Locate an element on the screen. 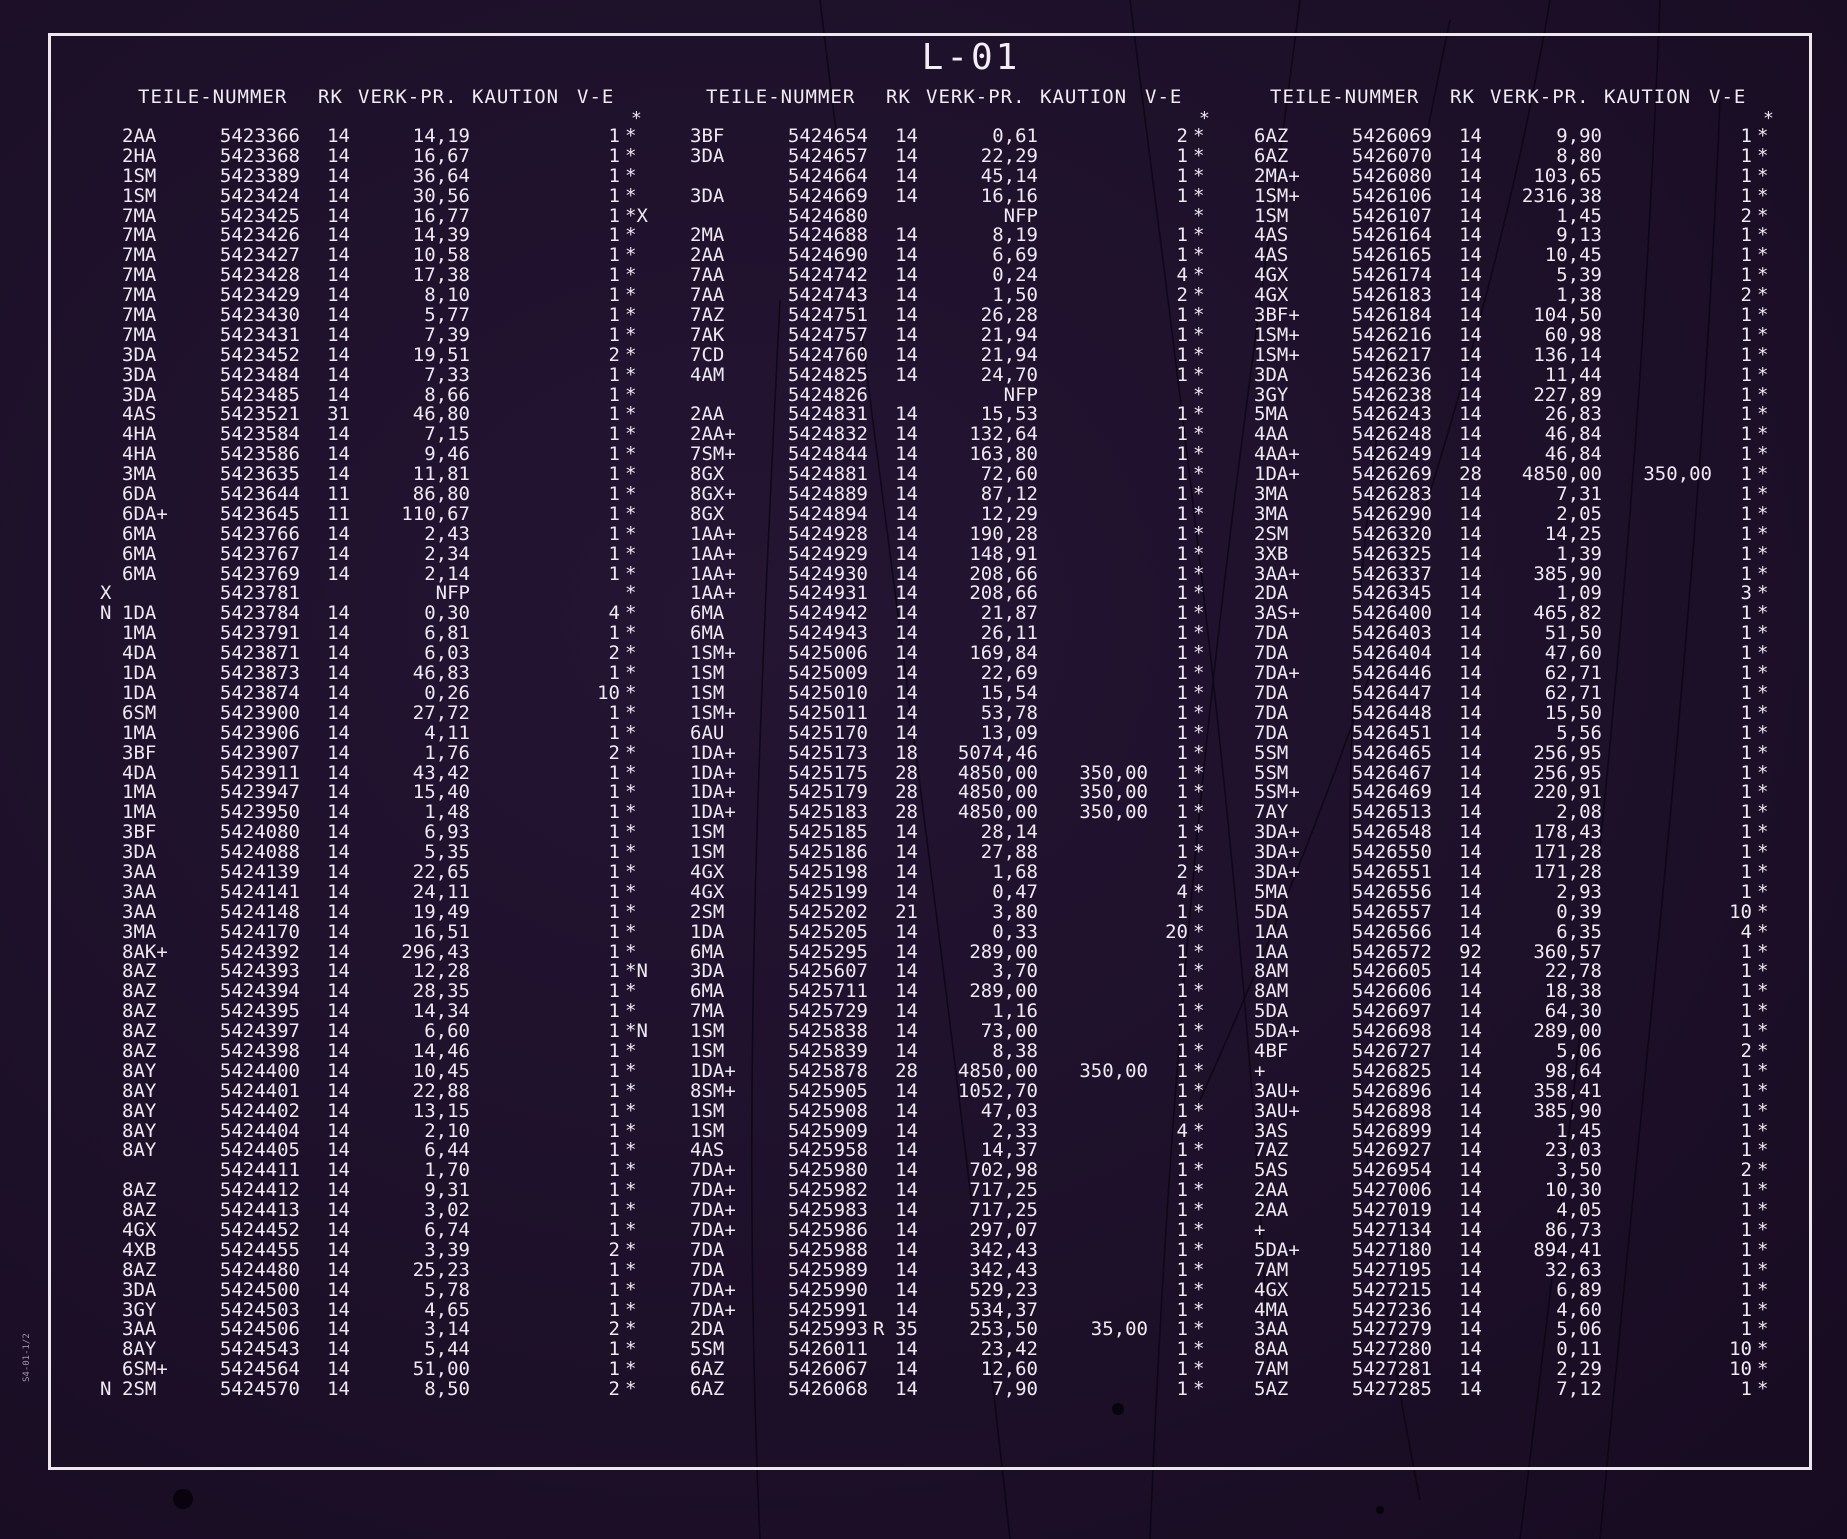 This screenshot has width=1847, height=1539. model-code: 7DA+ is located at coordinates (713, 1309).